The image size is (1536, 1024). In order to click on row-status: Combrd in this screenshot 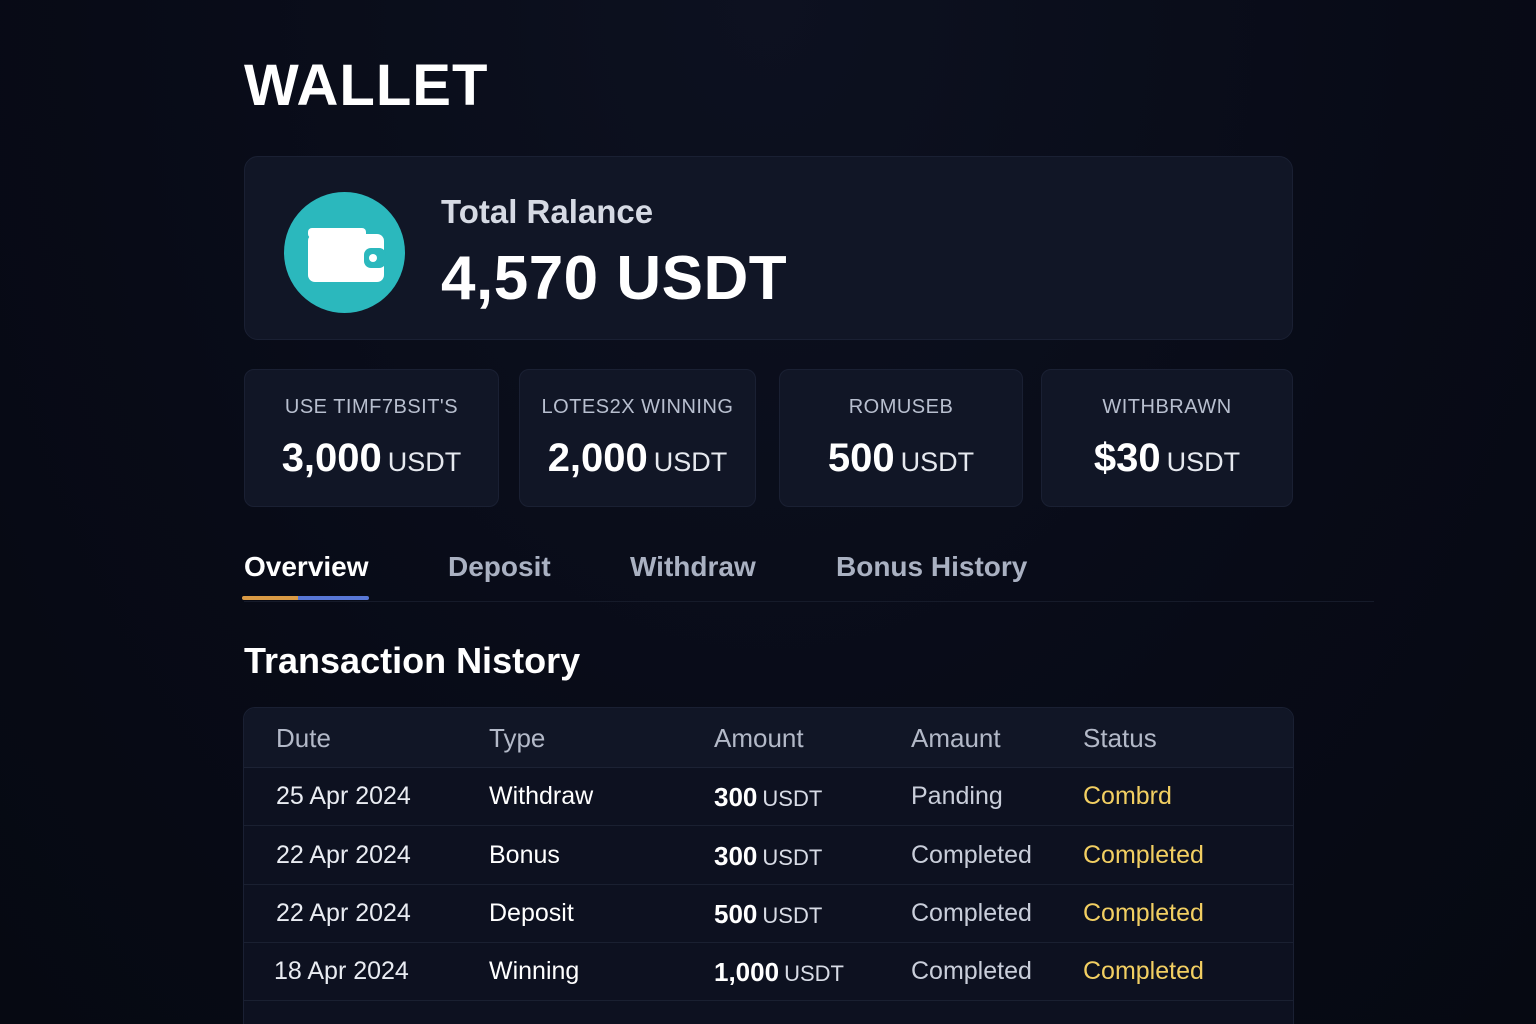, I will do `click(1127, 796)`.